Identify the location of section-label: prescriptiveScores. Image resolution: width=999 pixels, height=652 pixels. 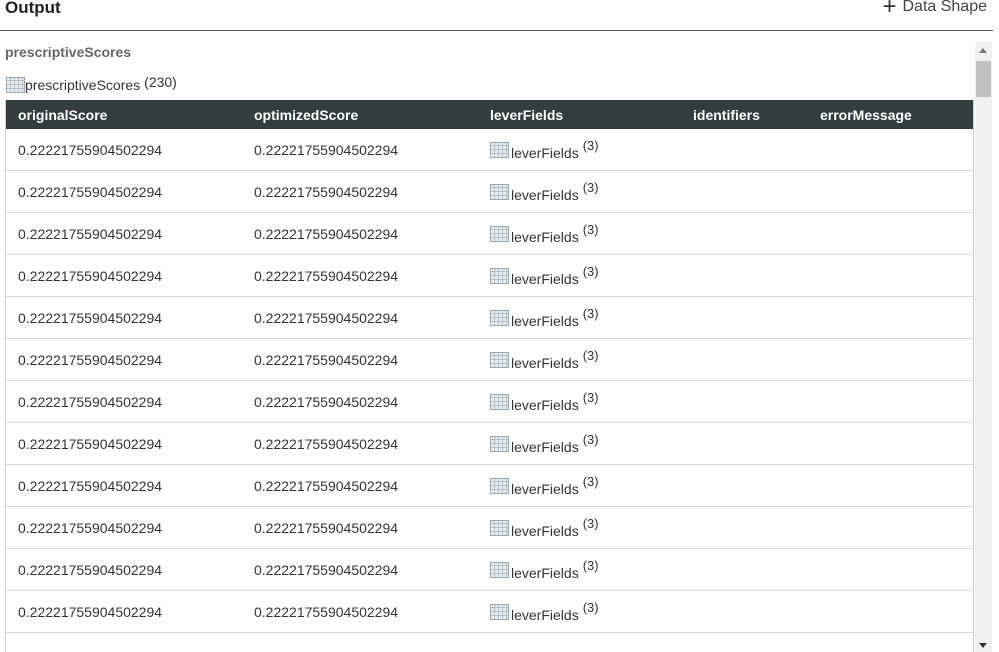
(68, 52).